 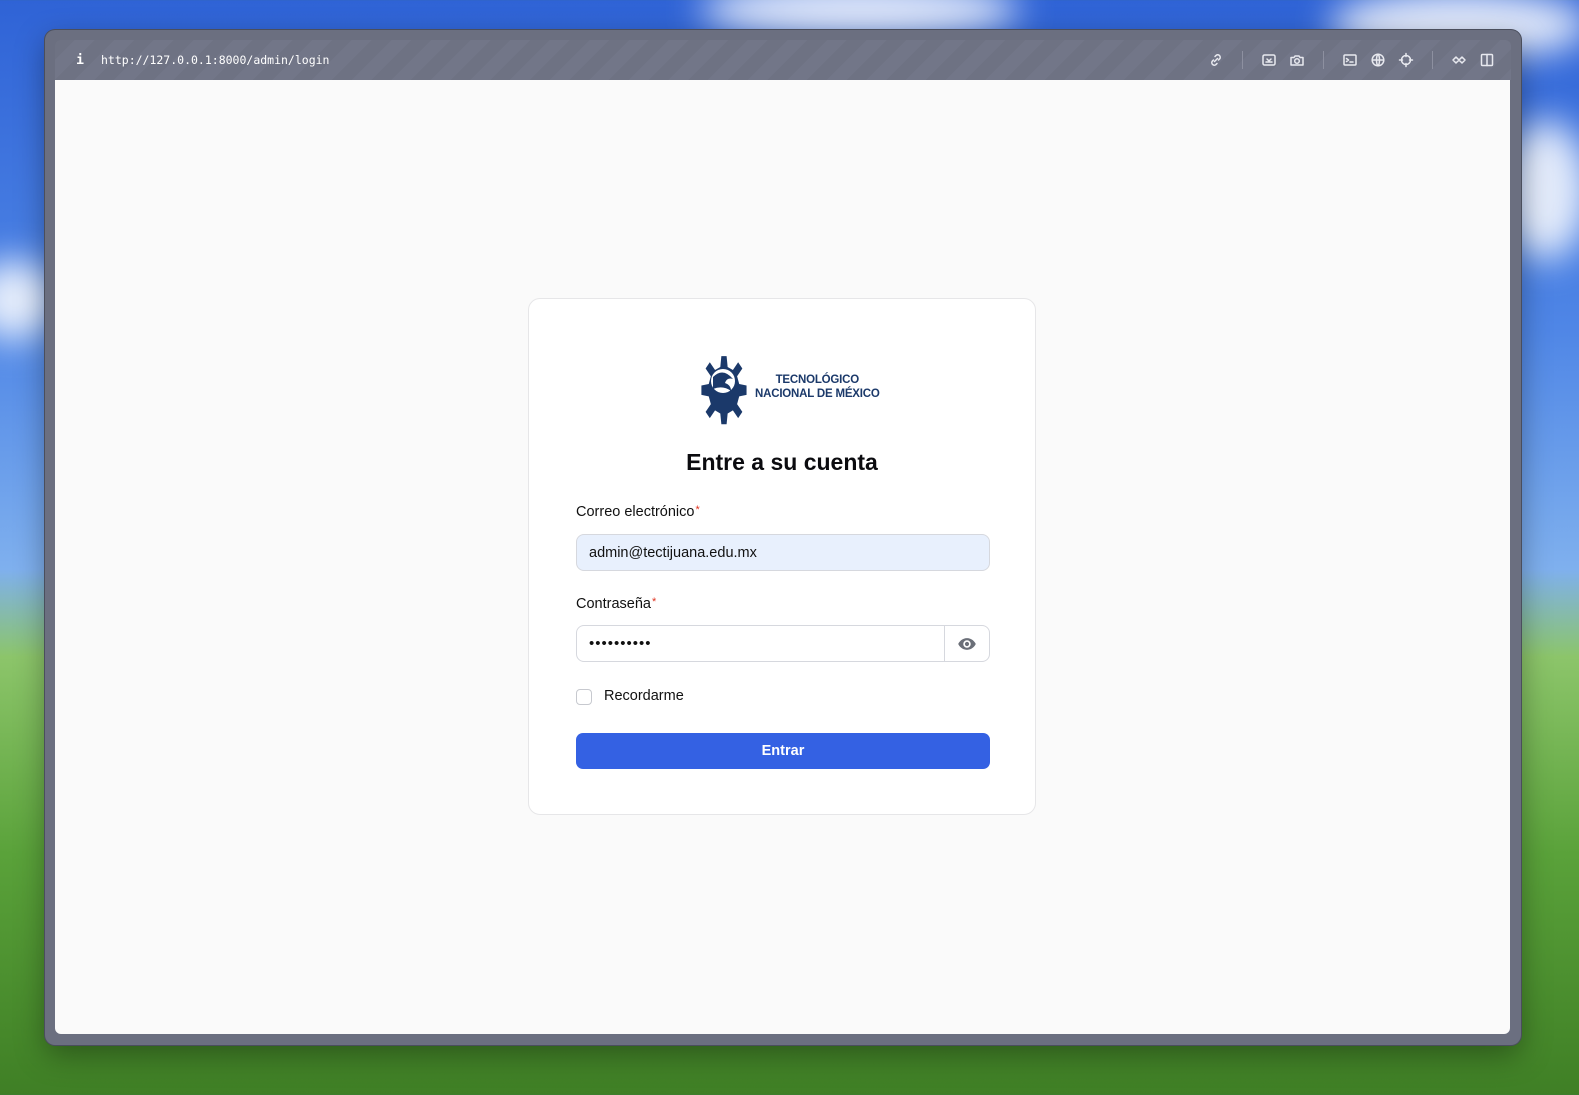 What do you see at coordinates (584, 697) in the screenshot?
I see `remember-checkbox` at bounding box center [584, 697].